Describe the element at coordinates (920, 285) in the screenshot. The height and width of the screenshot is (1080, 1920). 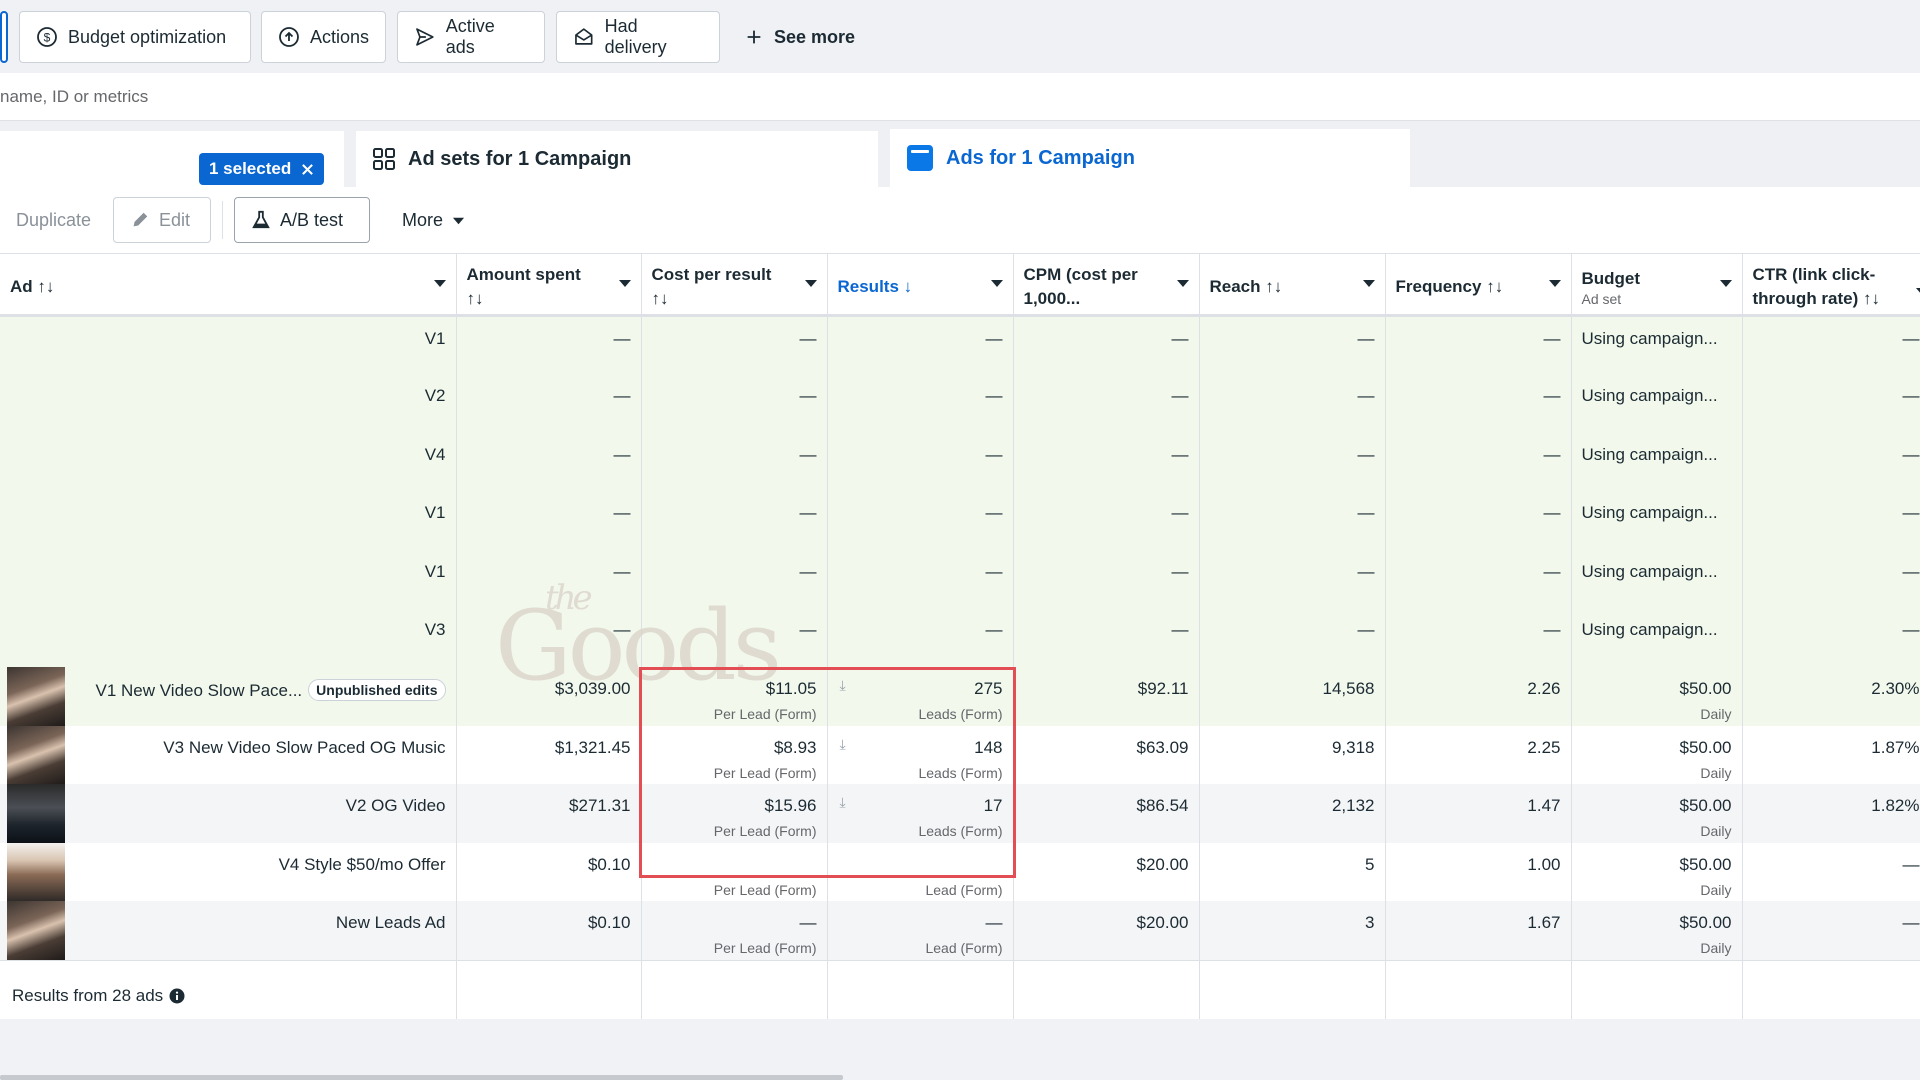
I see `column-results: Results ↓` at that location.